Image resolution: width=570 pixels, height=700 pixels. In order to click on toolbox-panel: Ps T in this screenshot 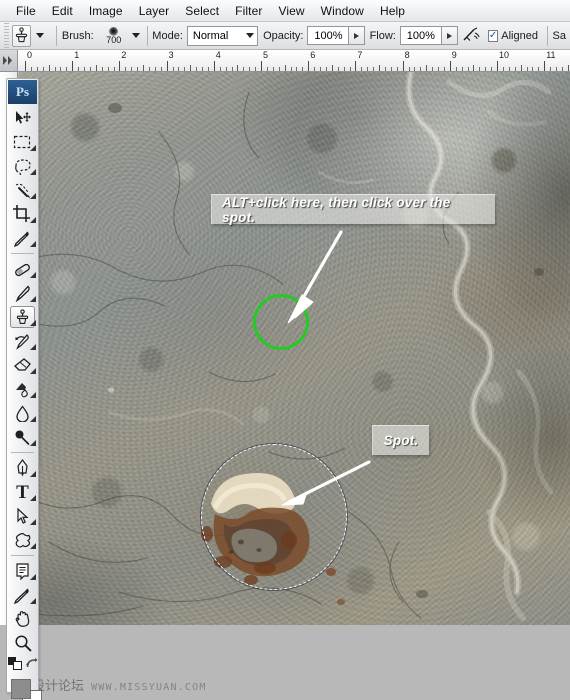, I will do `click(24, 389)`.